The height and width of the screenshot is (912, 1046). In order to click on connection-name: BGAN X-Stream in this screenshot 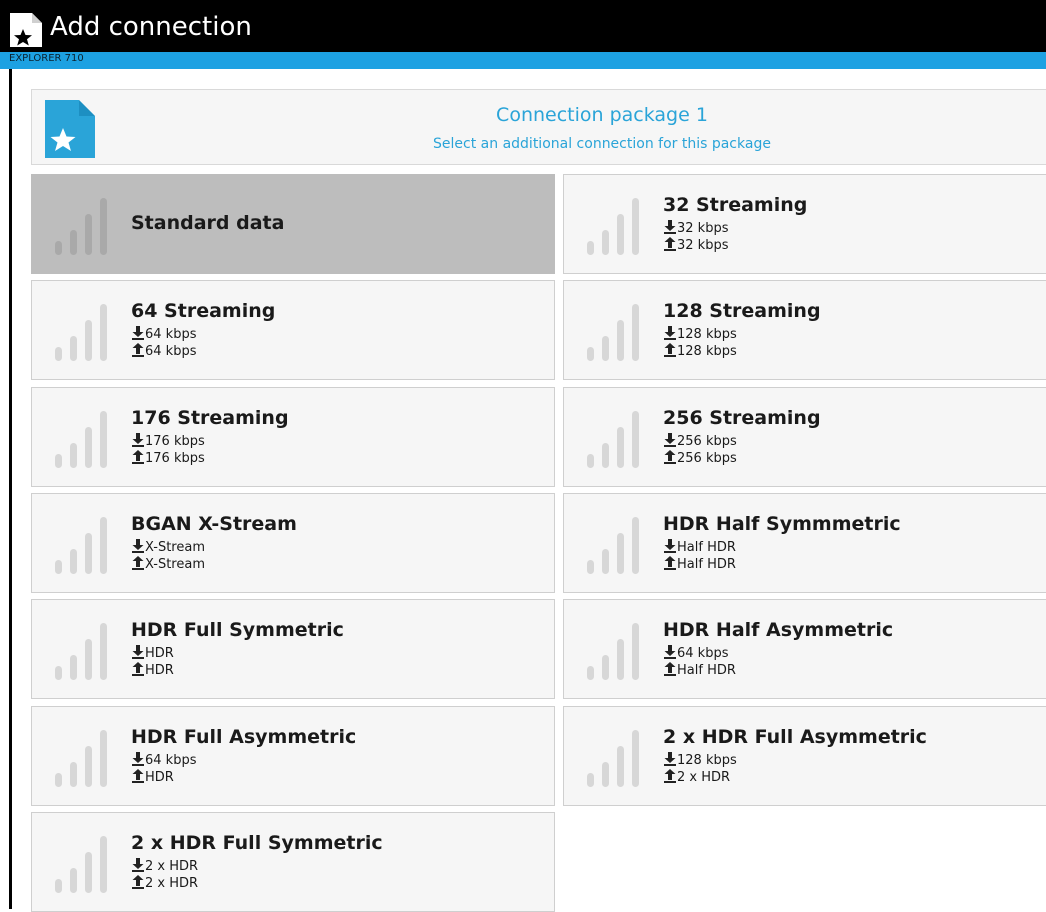, I will do `click(214, 523)`.